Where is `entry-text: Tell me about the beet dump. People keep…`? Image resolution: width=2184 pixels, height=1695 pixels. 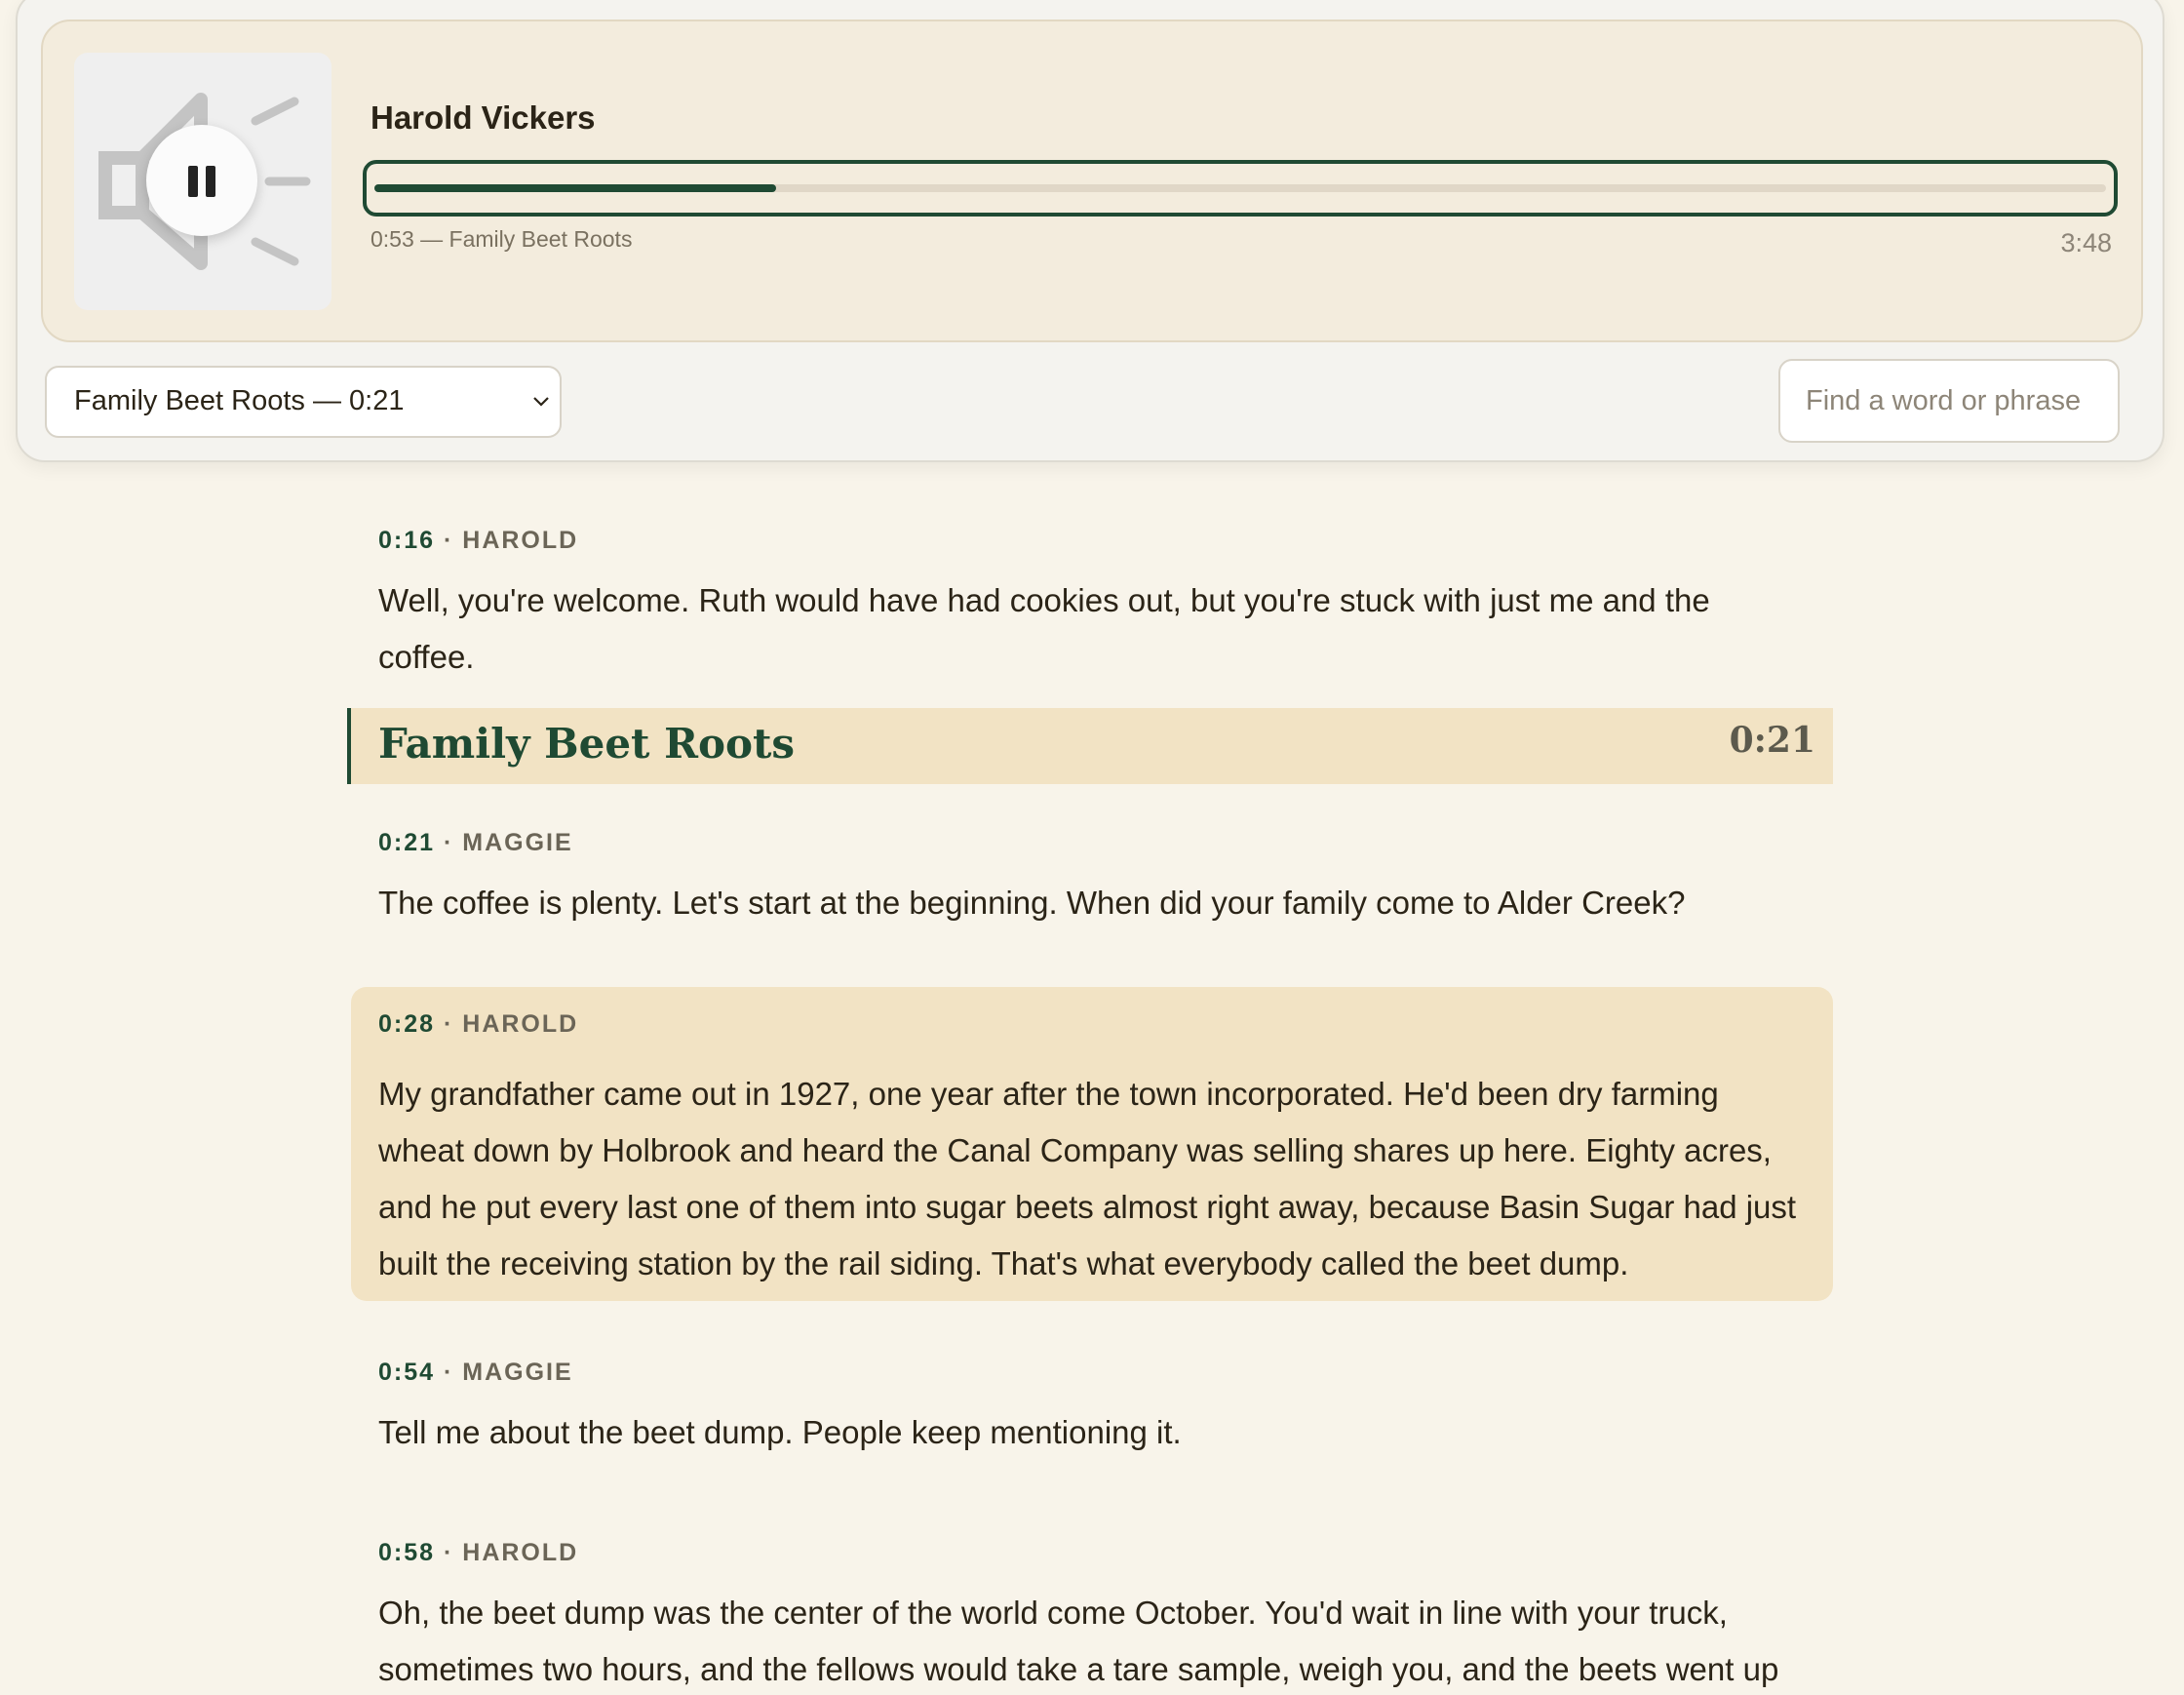
entry-text: Tell me about the beet dump. People keep… is located at coordinates (780, 1432).